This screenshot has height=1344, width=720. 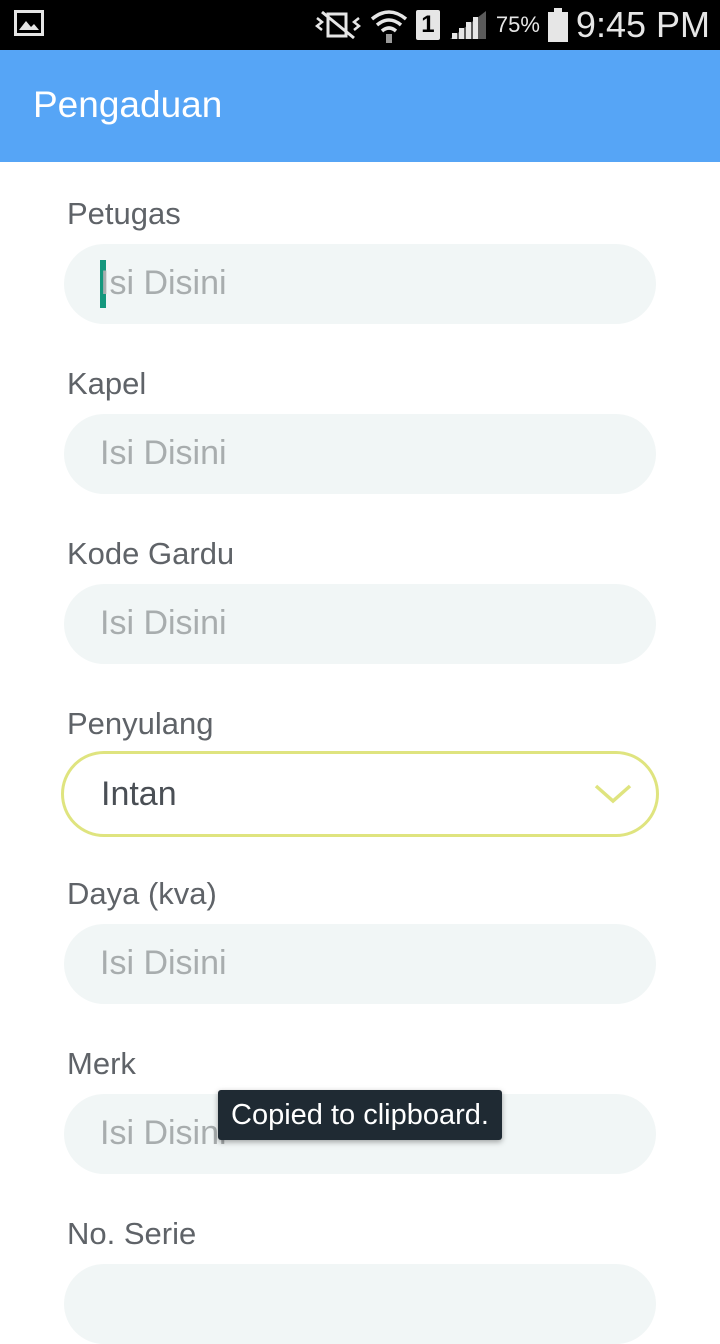 What do you see at coordinates (142, 893) in the screenshot?
I see `label-daya: Daya (kva)` at bounding box center [142, 893].